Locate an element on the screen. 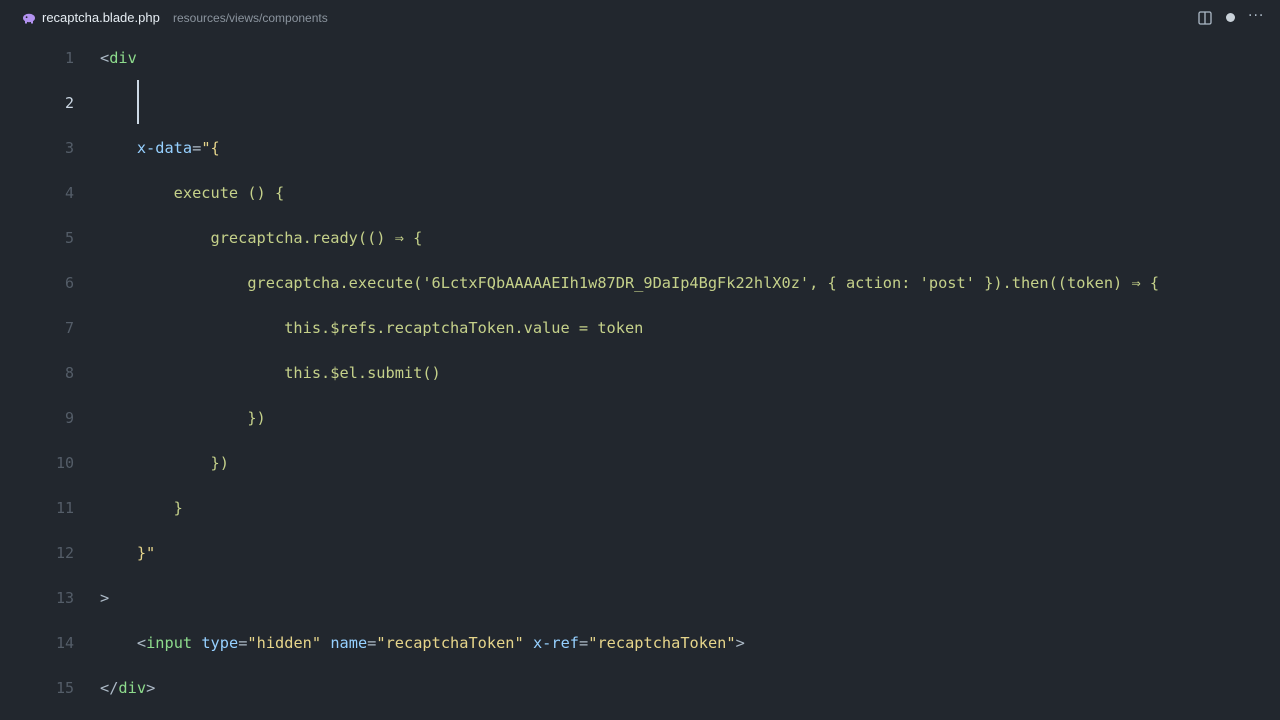 This screenshot has width=1280, height=720. more-actions-icon: ··· is located at coordinates (1256, 16).